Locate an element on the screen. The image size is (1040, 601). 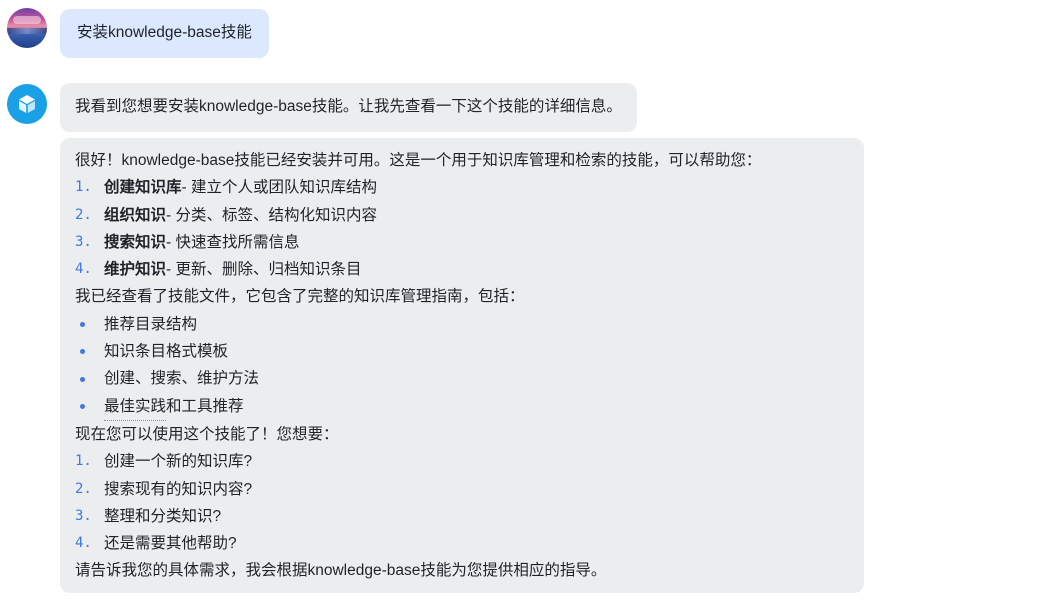
bullet-text-highlight: 最佳实践 is located at coordinates (135, 407).